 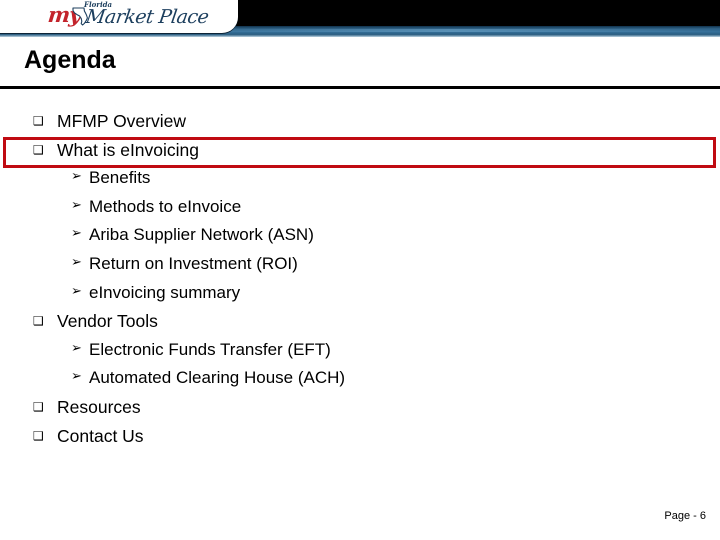 I want to click on page-title: Agenda, so click(x=70, y=60).